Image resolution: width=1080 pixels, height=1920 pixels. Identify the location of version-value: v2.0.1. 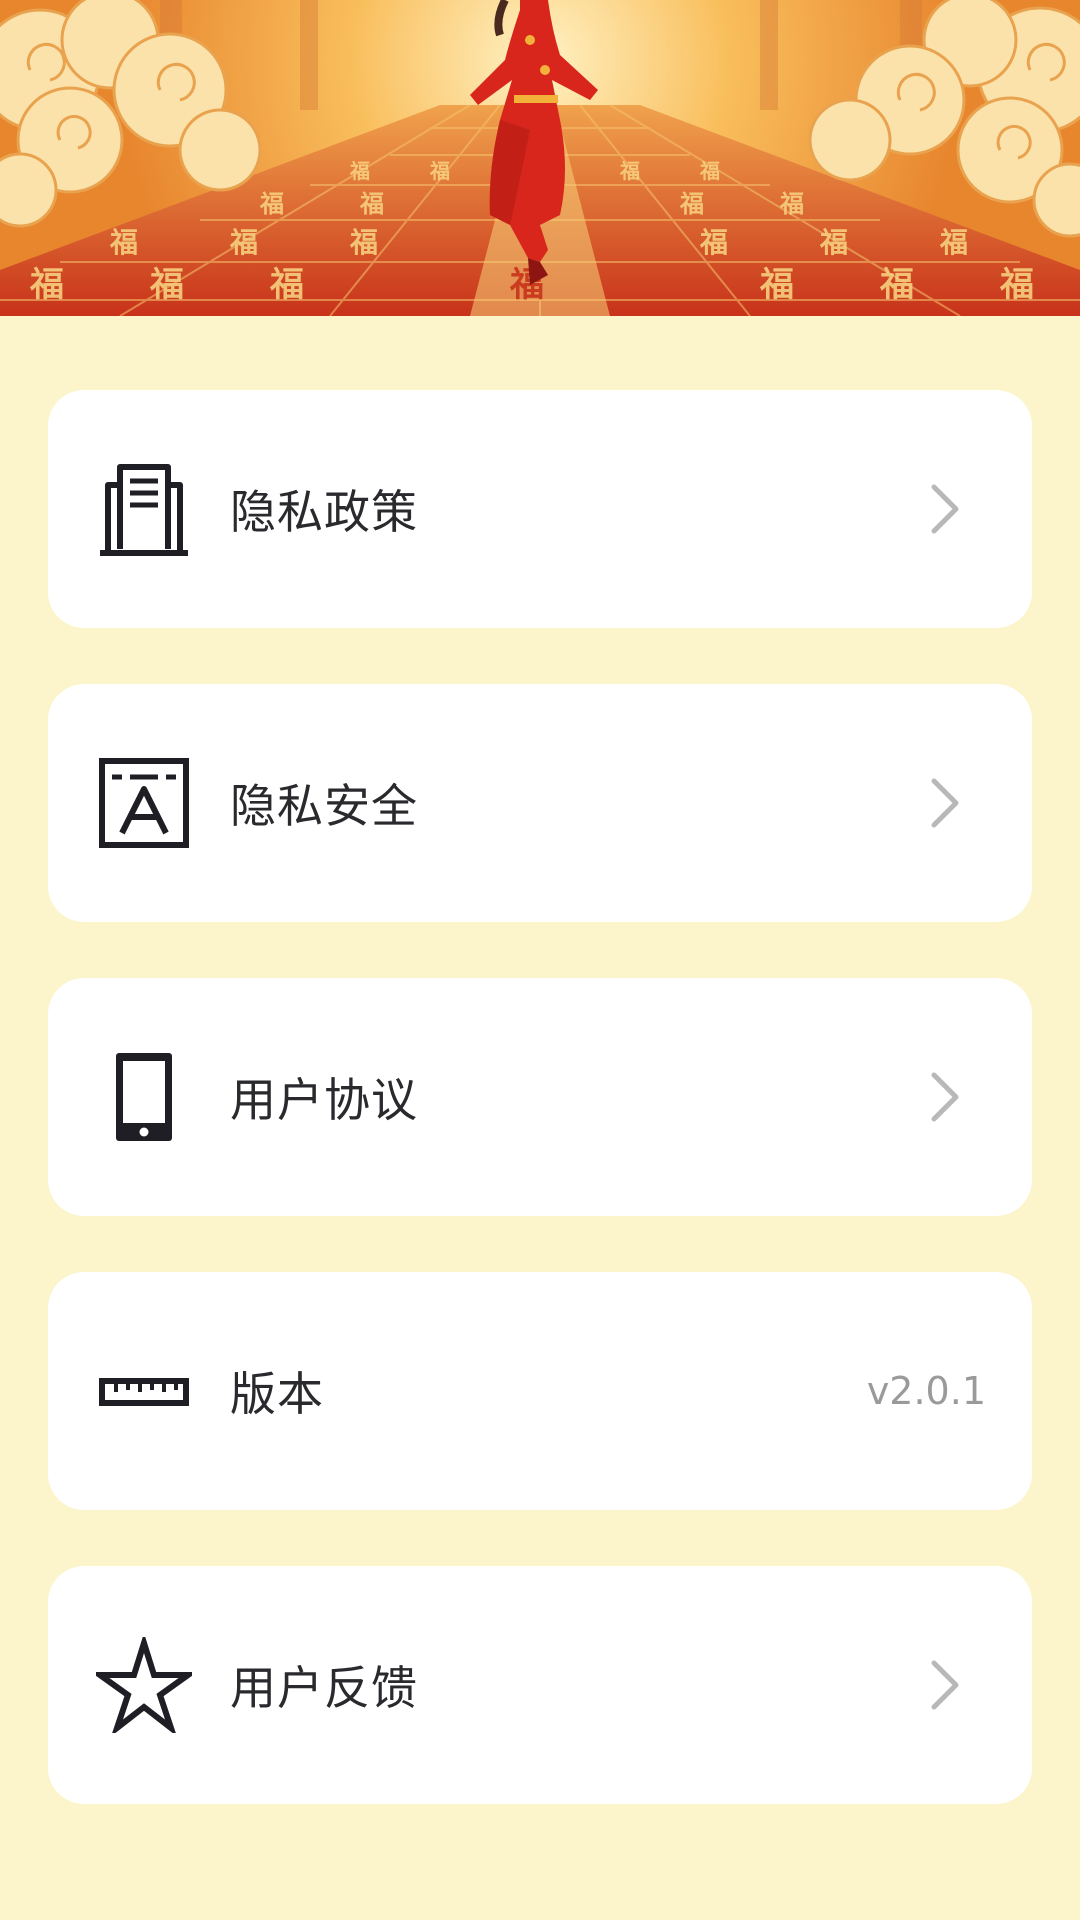
(926, 1391).